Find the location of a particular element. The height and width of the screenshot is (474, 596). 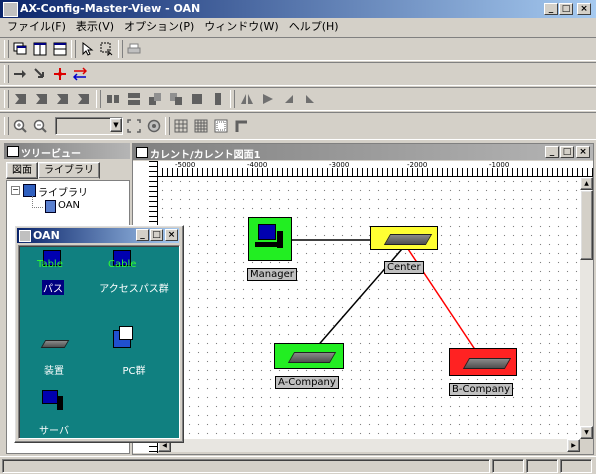

zoom-combobox: ▼ is located at coordinates (89, 126).